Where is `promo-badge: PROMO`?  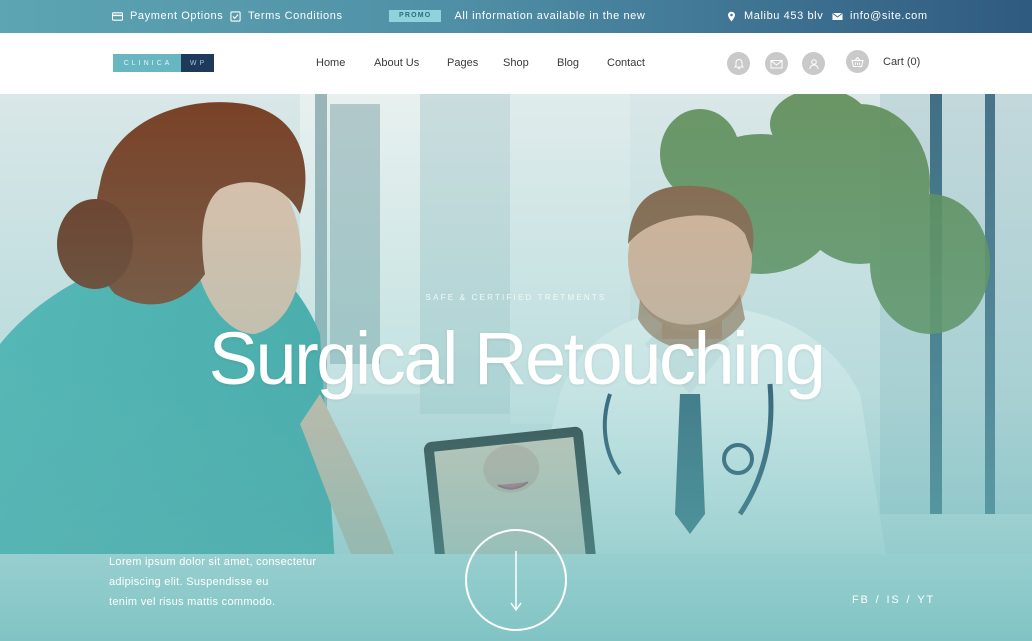
promo-badge: PROMO is located at coordinates (415, 16).